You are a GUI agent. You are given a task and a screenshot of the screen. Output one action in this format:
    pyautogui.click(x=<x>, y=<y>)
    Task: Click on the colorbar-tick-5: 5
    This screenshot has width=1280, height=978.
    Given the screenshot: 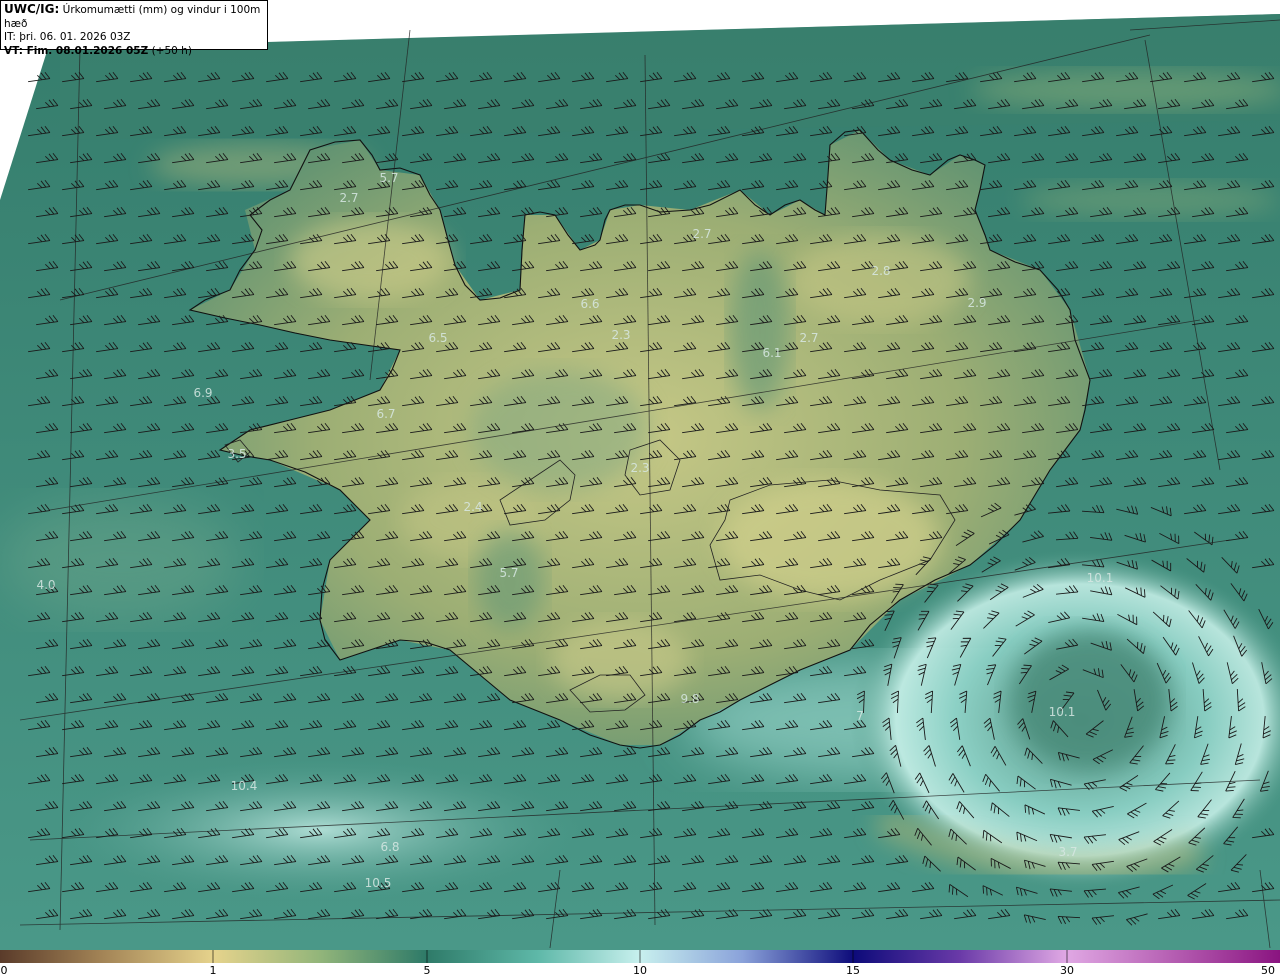 What is the action you would take?
    pyautogui.click(x=427, y=970)
    